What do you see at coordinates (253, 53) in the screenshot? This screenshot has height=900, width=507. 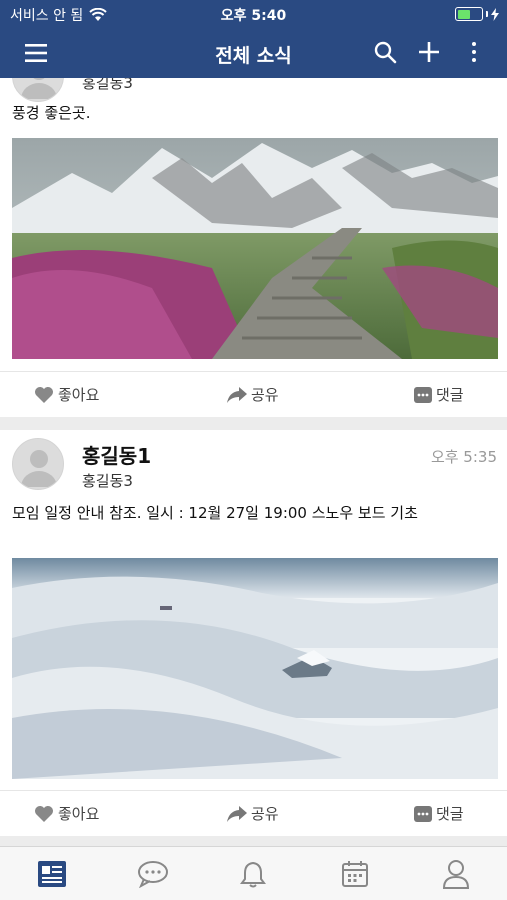 I see `nav-bar: 전체 소식` at bounding box center [253, 53].